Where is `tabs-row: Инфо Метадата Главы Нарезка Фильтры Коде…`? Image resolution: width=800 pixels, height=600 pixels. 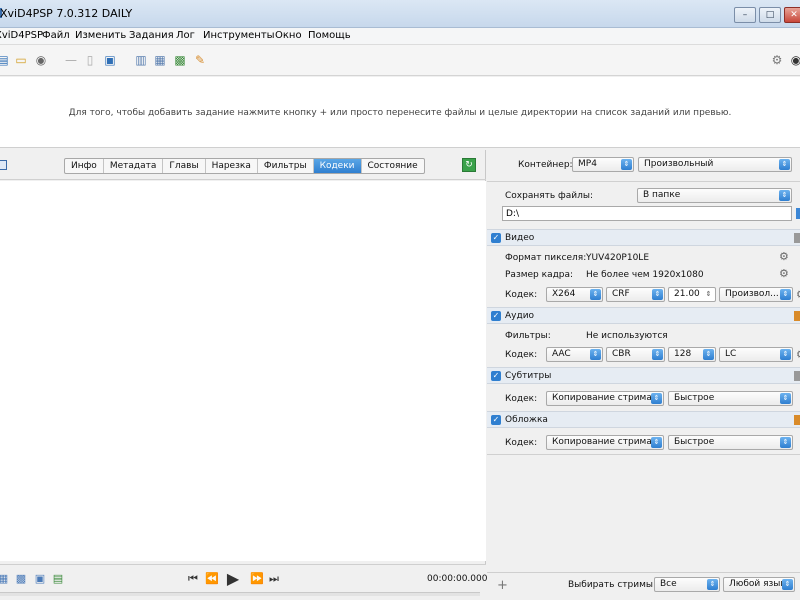
tabs-row: Инфо Метадата Главы Нарезка Фильтры Коде… is located at coordinates (243, 165).